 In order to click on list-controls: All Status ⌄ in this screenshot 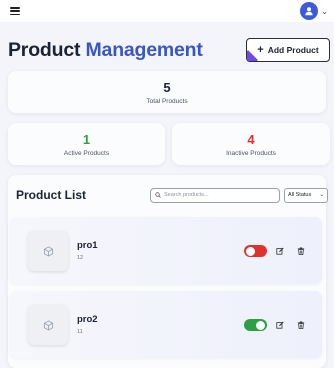, I will do `click(239, 195)`.